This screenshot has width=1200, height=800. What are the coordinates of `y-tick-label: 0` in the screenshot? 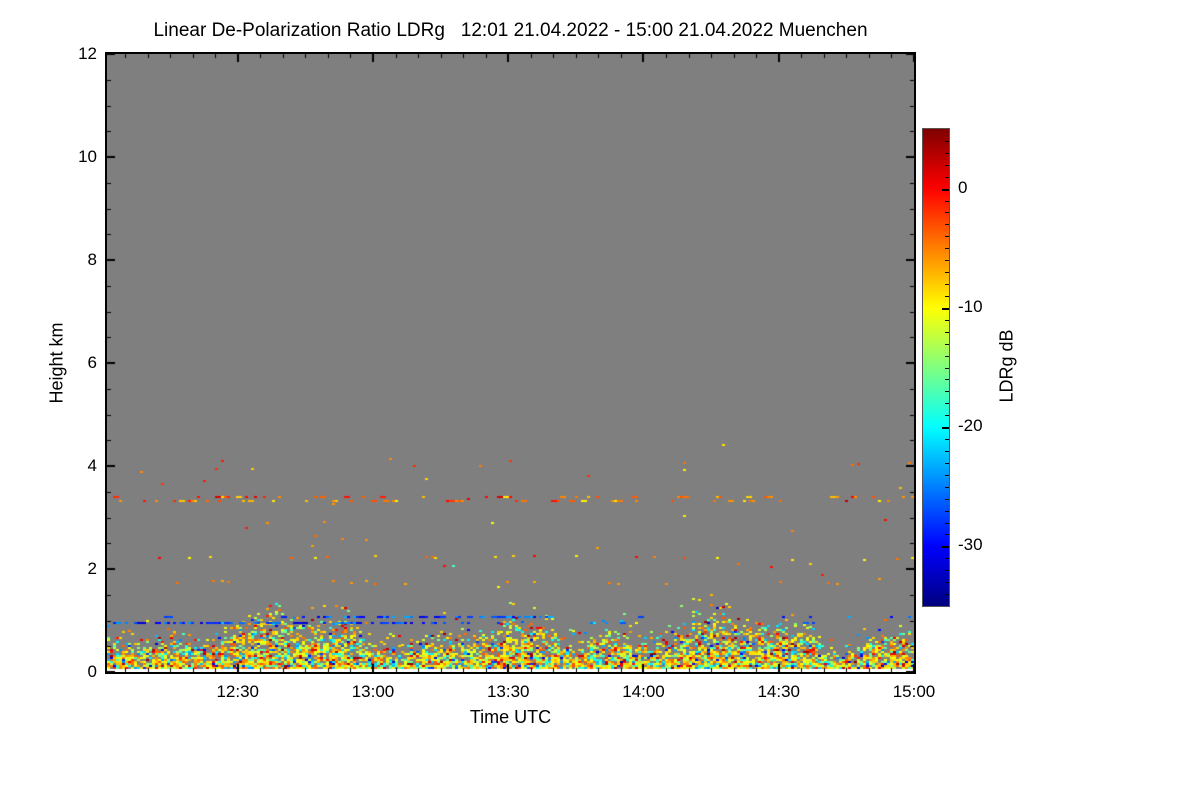 It's located at (92, 671).